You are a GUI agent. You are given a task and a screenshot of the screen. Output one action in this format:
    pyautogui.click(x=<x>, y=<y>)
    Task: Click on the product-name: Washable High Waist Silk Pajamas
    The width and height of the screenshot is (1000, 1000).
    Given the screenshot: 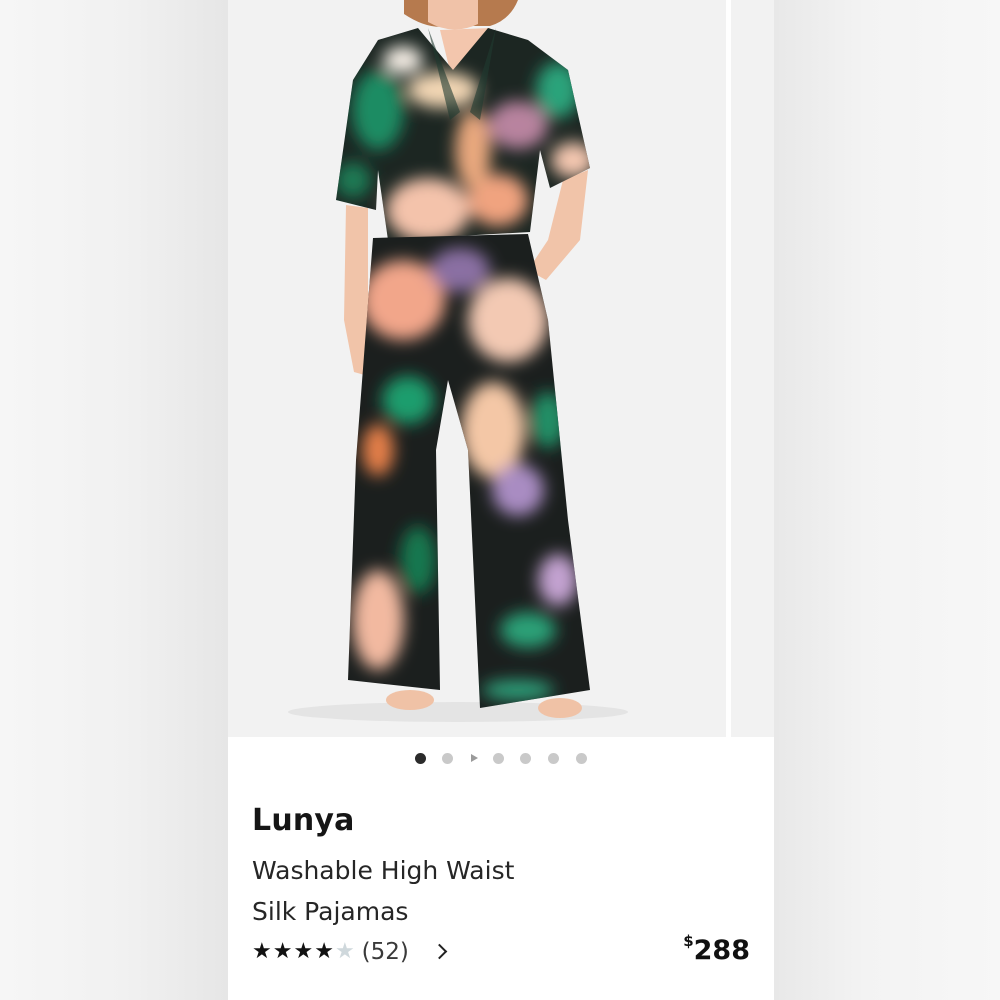 What is the action you would take?
    pyautogui.click(x=417, y=891)
    